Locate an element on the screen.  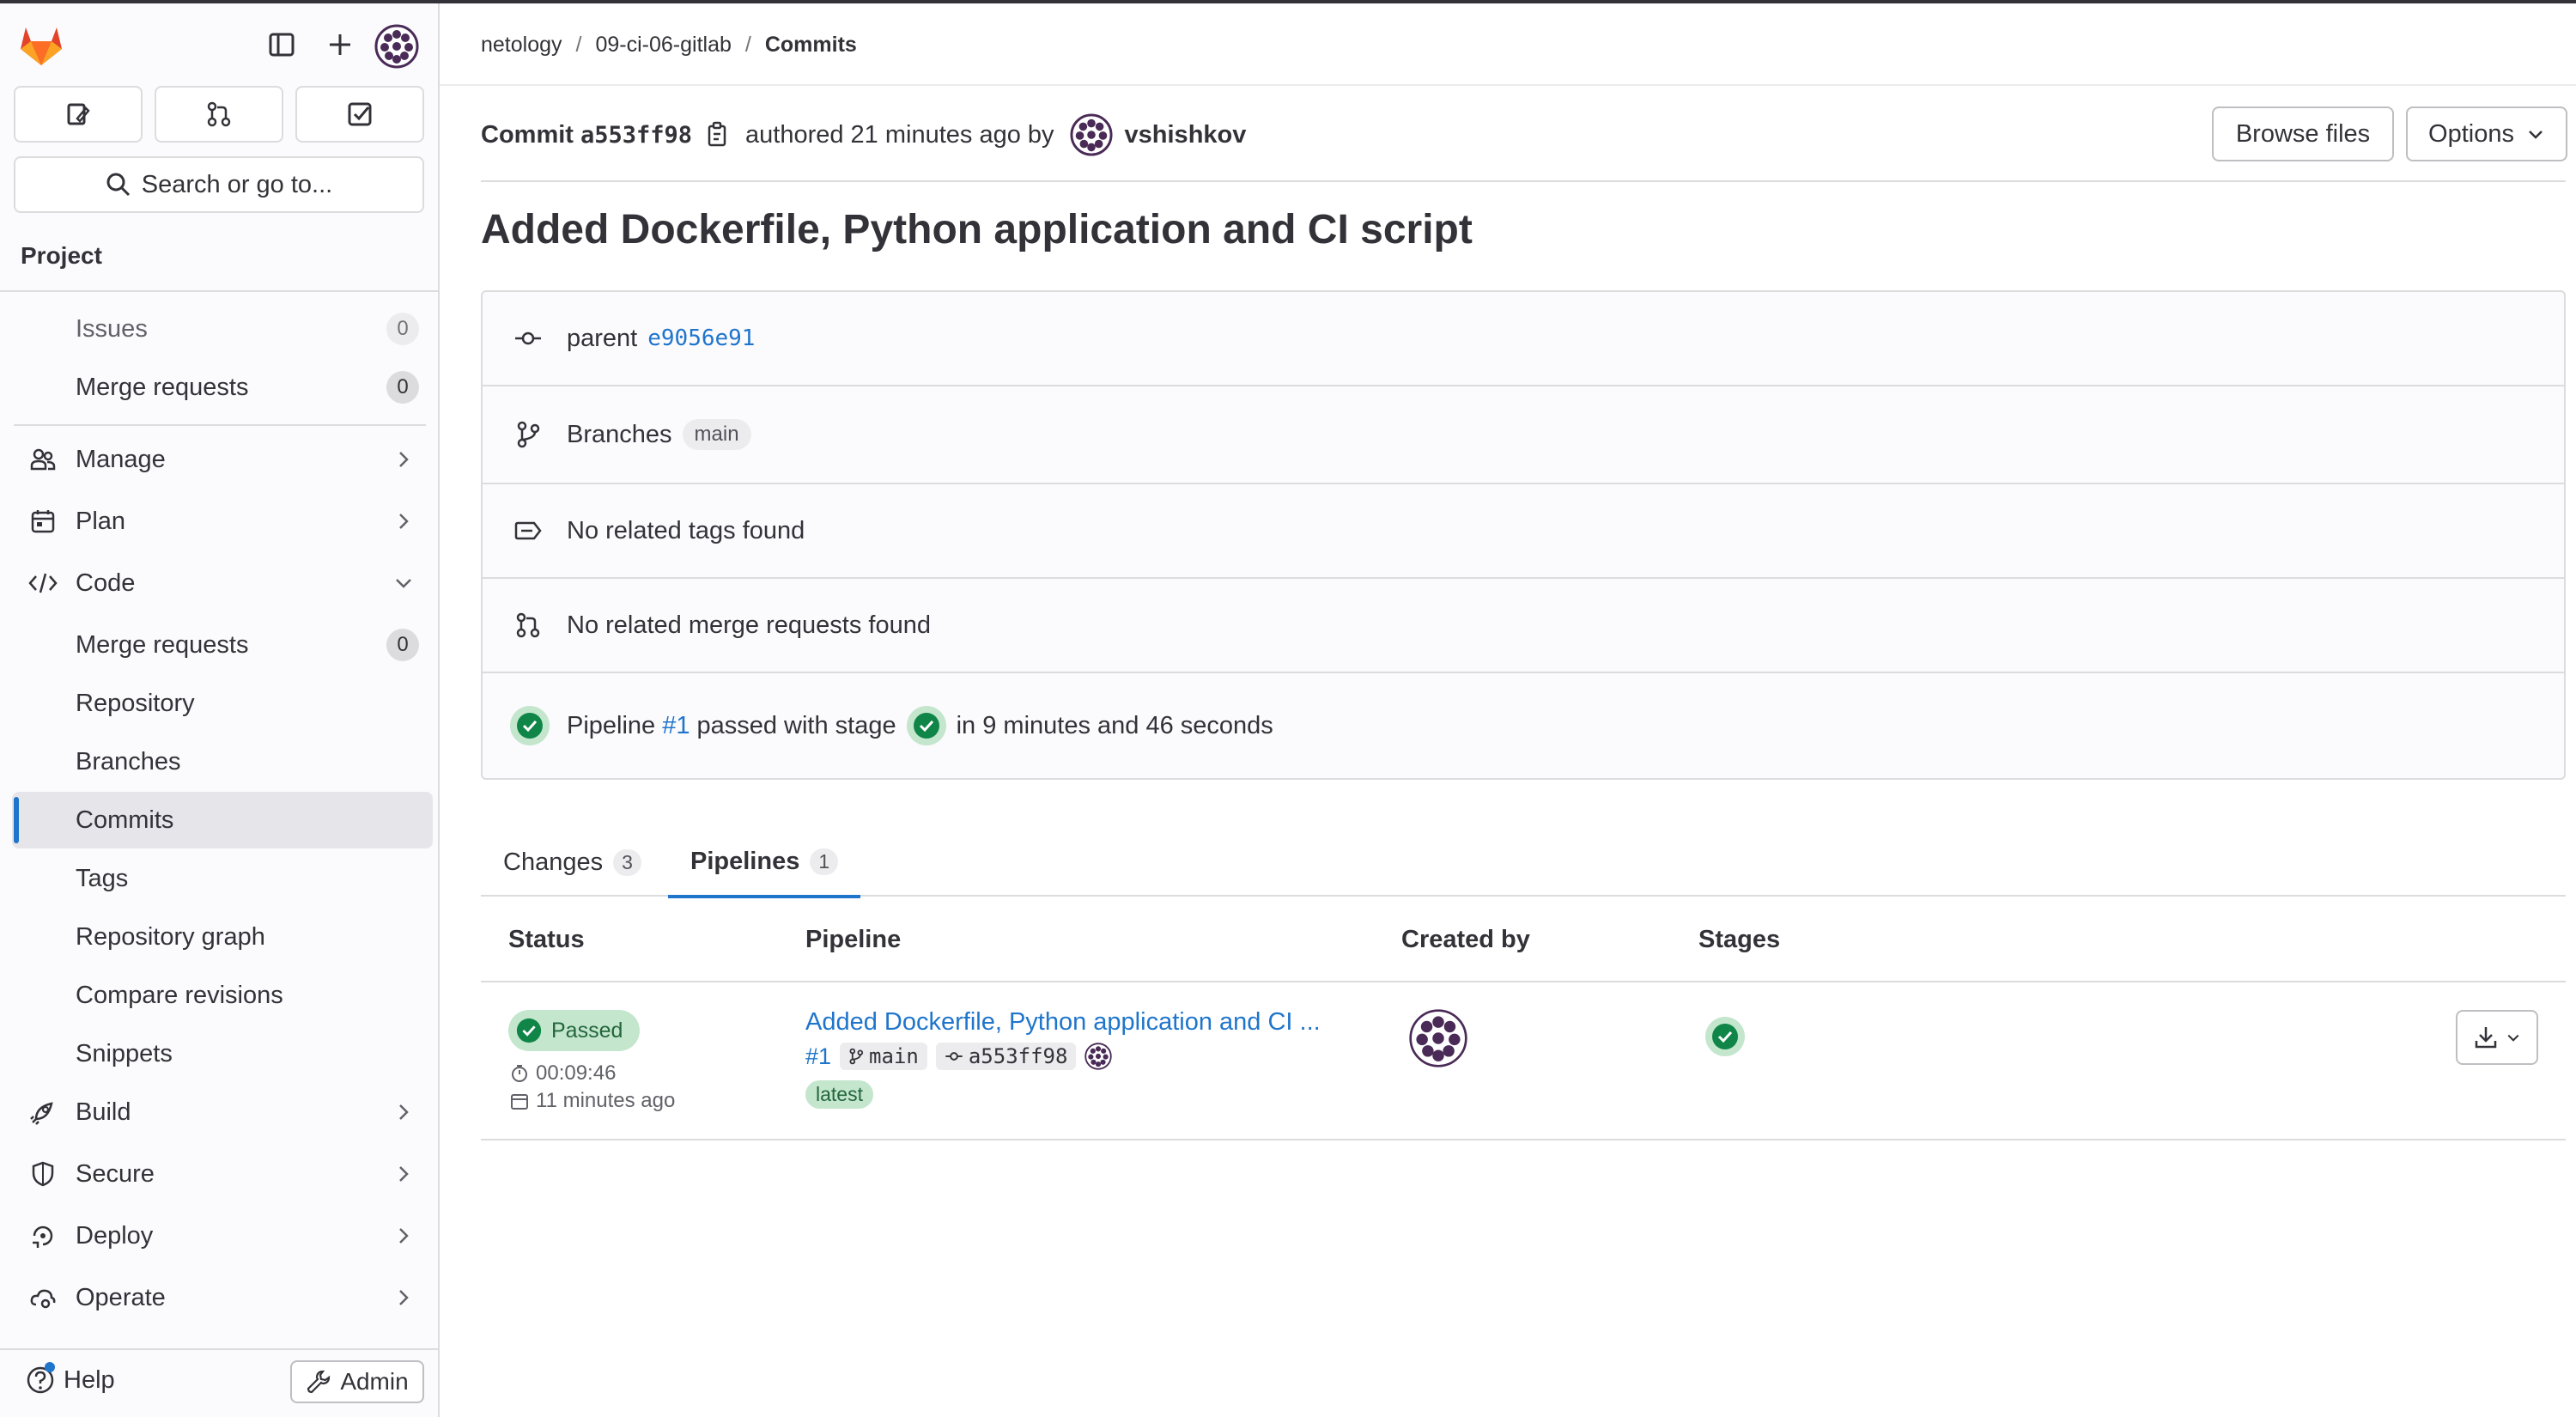
sidebar-item-repository: Repository is located at coordinates (222, 703).